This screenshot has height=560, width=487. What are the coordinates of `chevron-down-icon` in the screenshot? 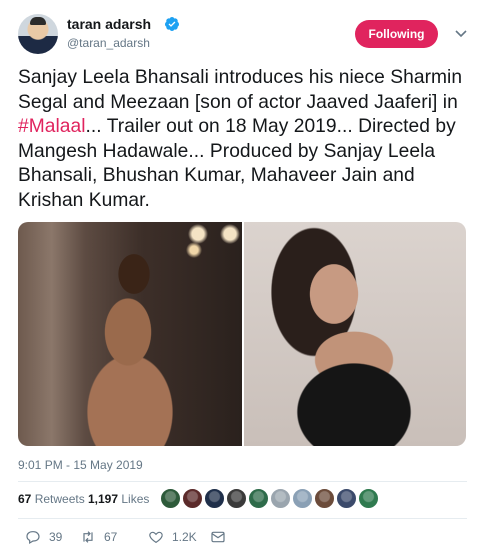 It's located at (461, 33).